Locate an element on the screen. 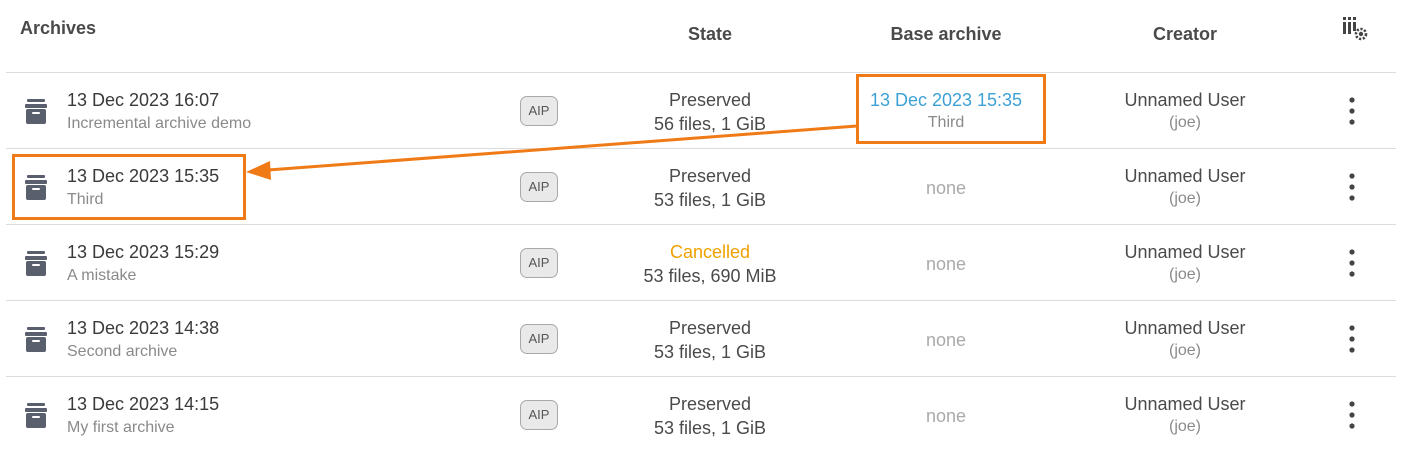  archive-description: My first archive is located at coordinates (121, 427).